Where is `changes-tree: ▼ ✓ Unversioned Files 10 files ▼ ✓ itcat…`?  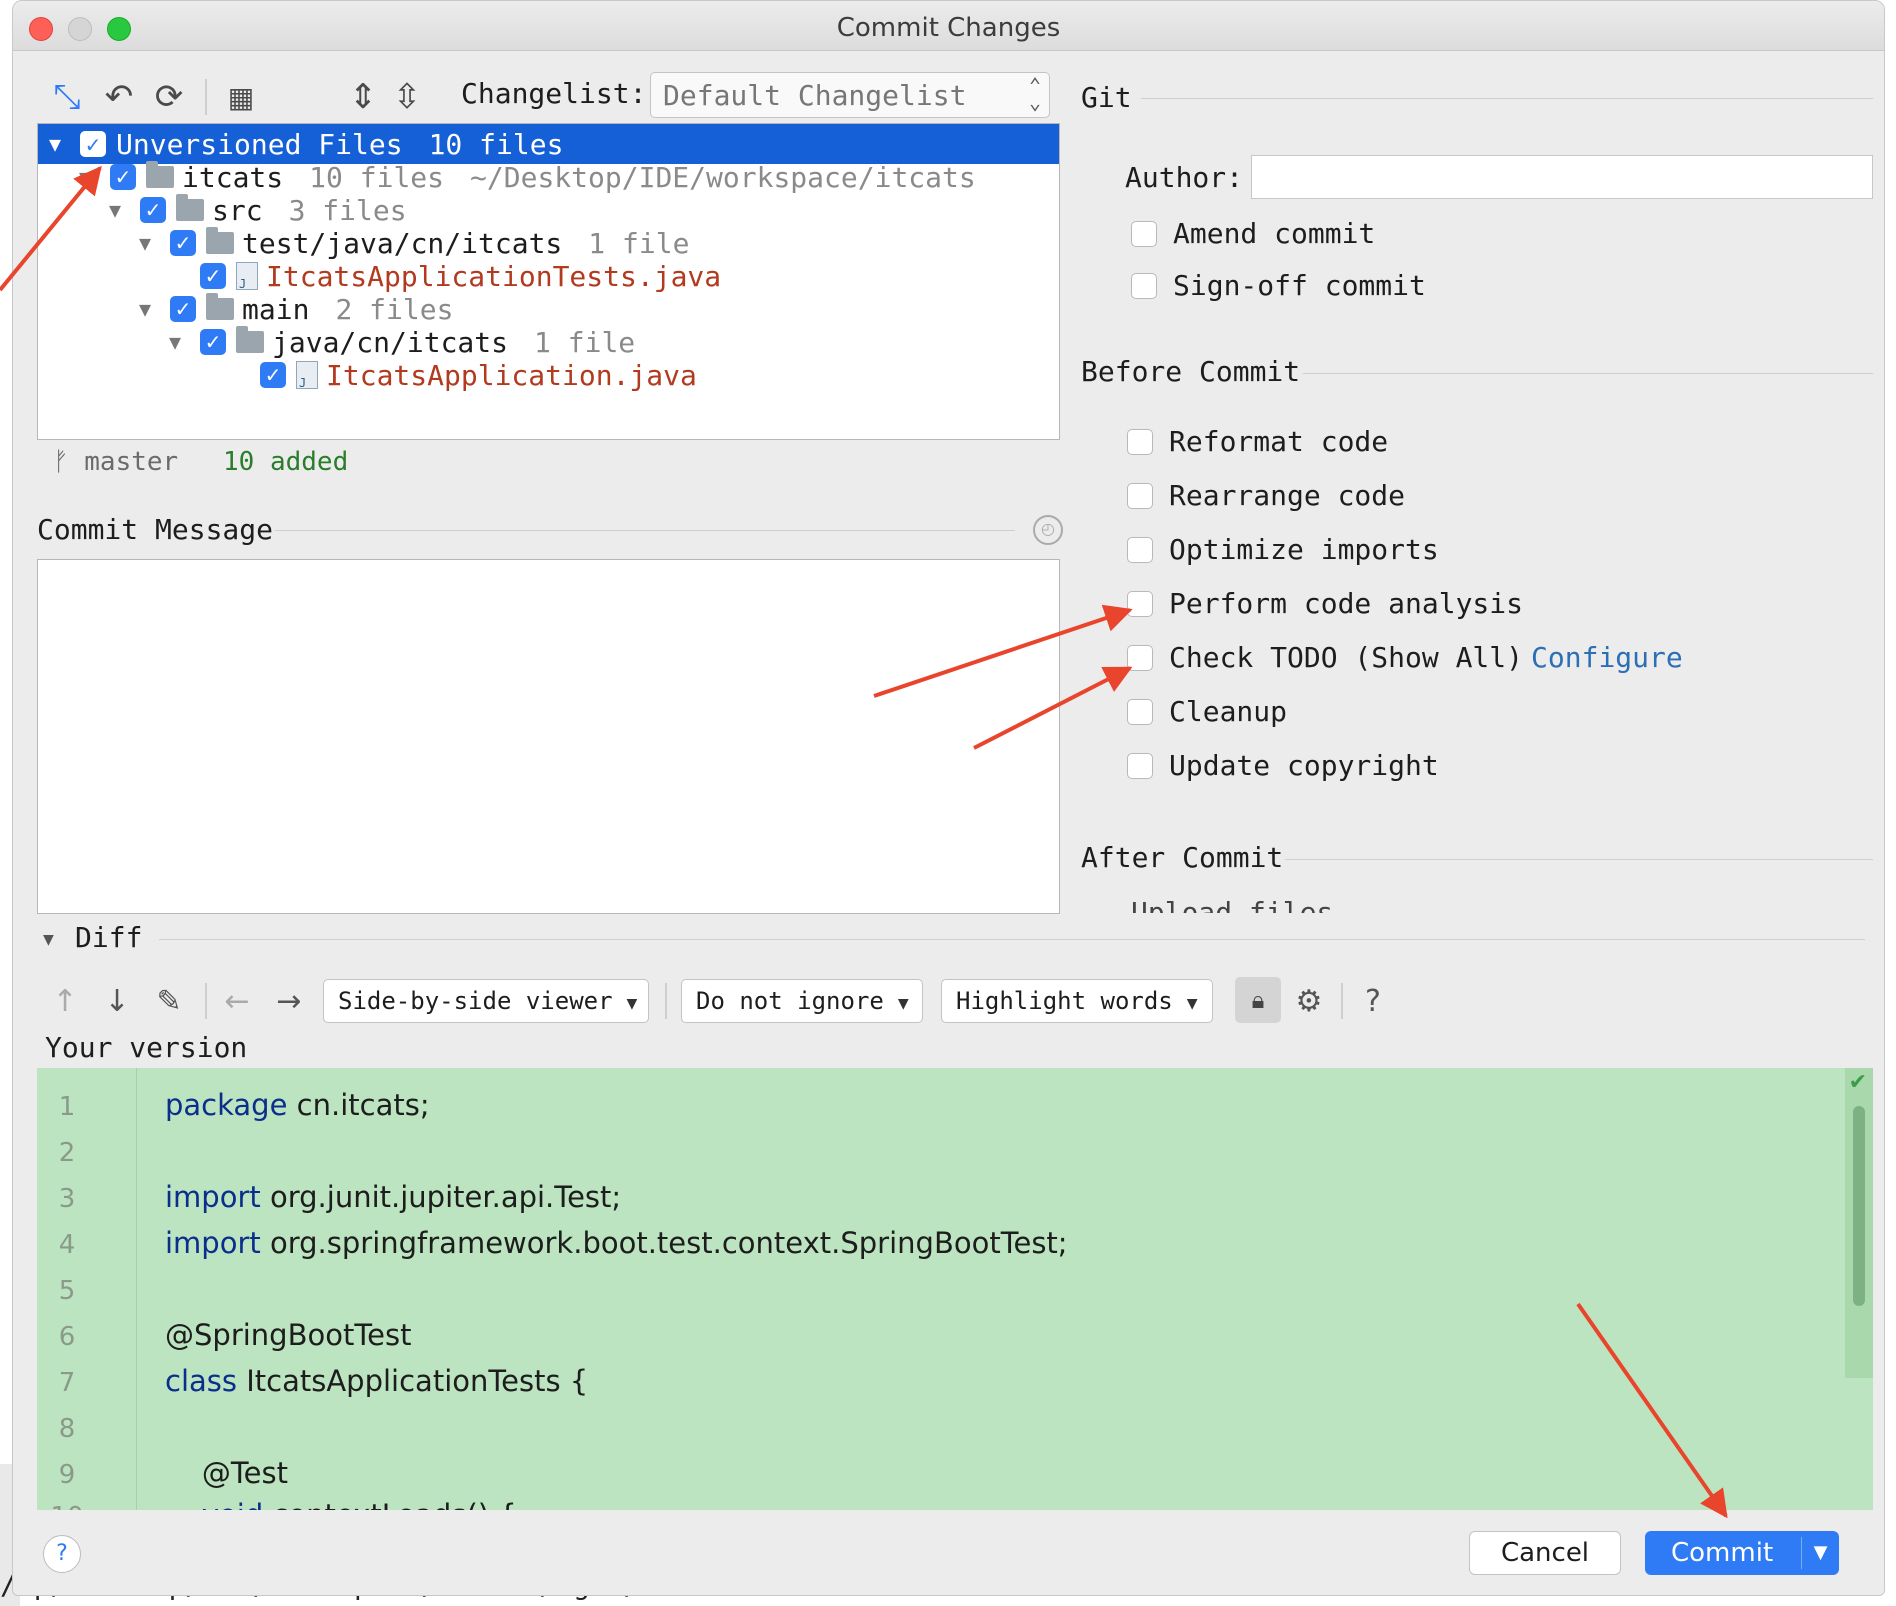
changes-tree: ▼ ✓ Unversioned Files 10 files ▼ ✓ itcat… is located at coordinates (548, 281).